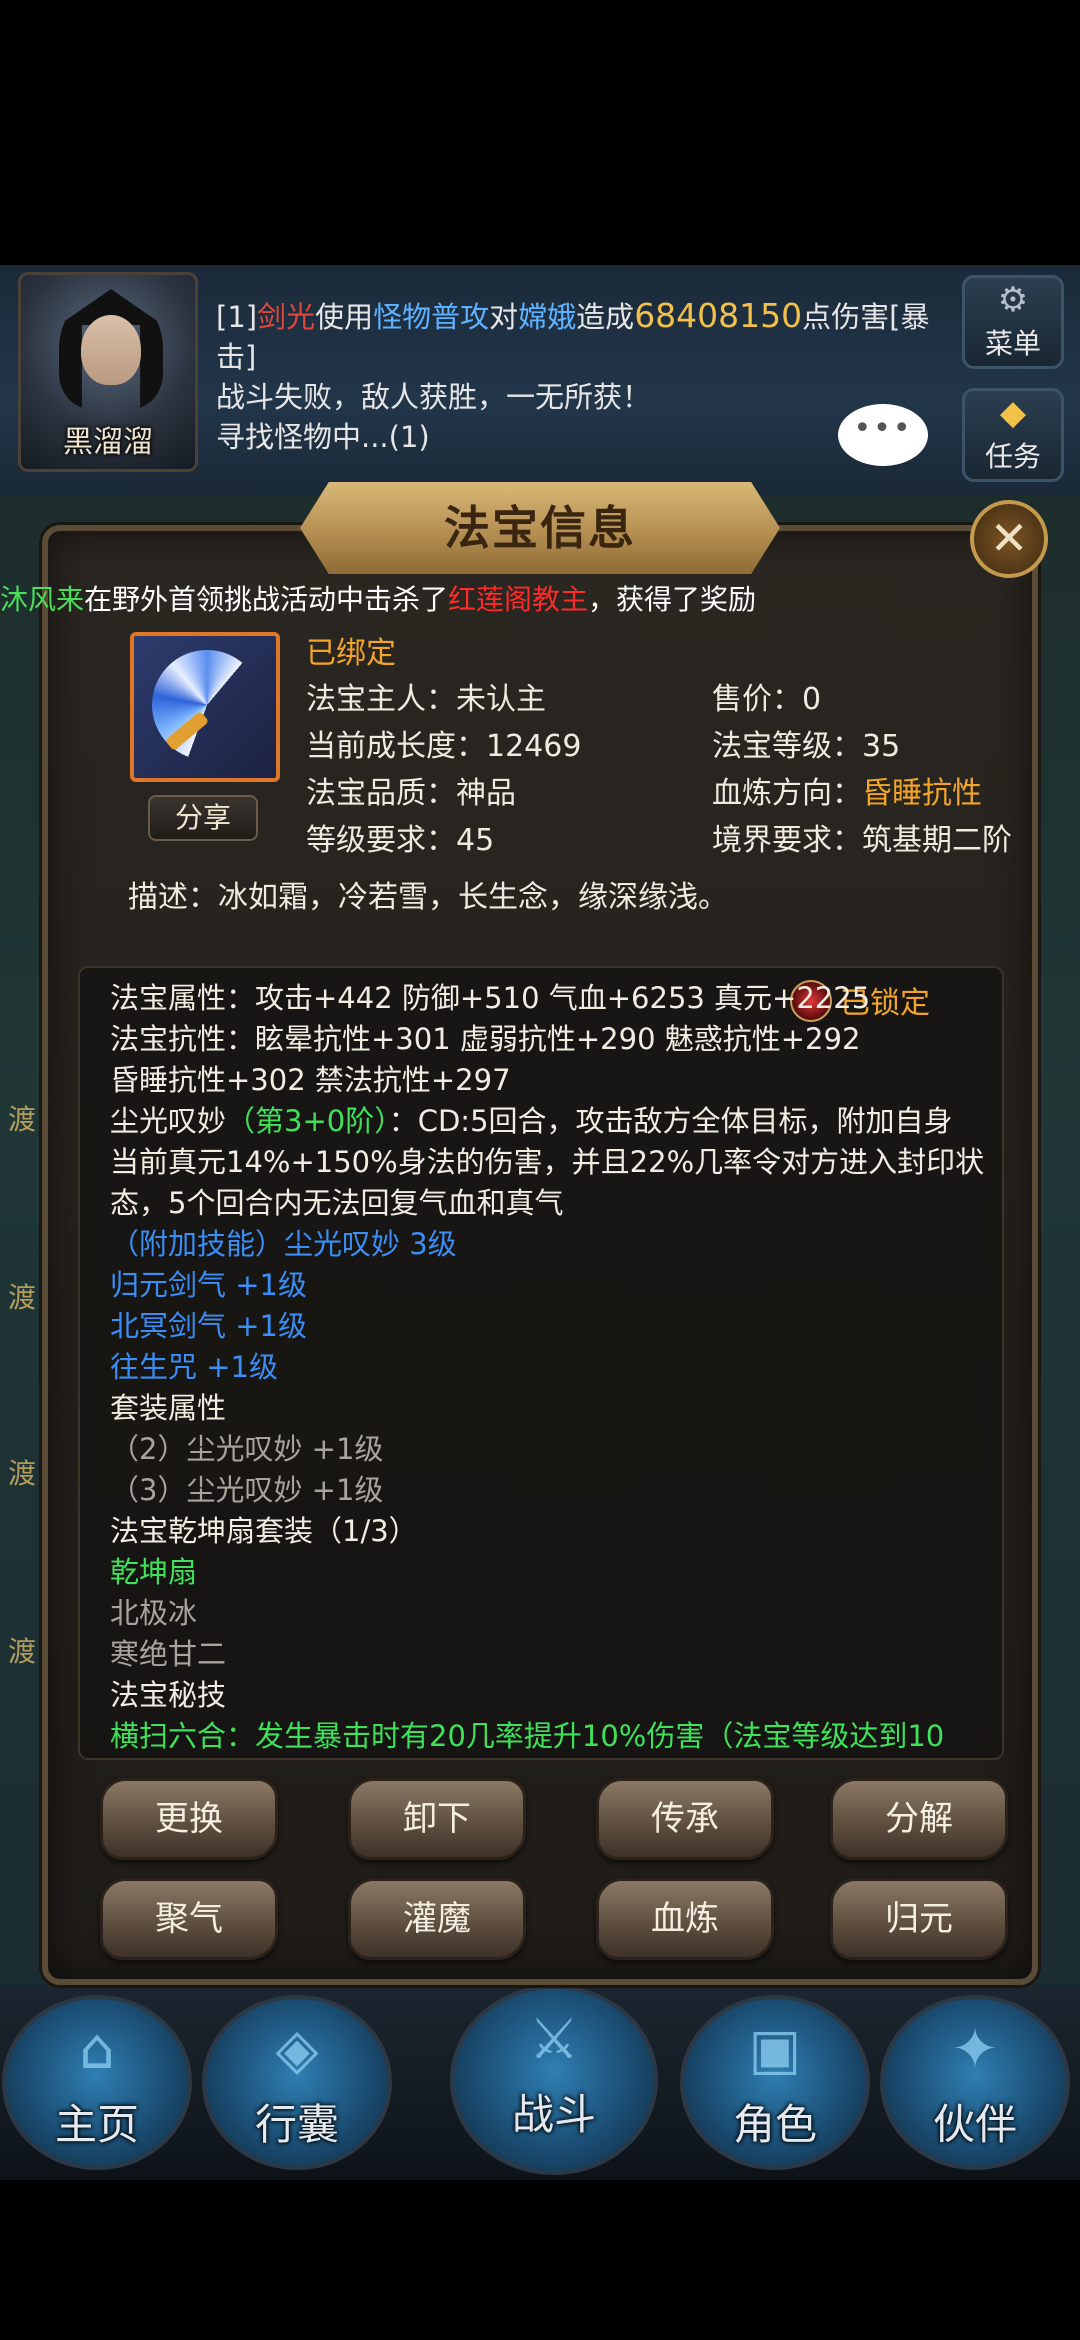 The width and height of the screenshot is (1080, 2340). Describe the element at coordinates (297, 2049) in the screenshot. I see `bag-icon: ◈` at that location.